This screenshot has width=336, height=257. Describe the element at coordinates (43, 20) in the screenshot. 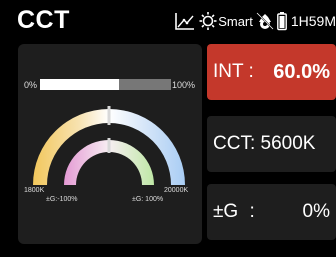

I see `page-title: CCT` at that location.